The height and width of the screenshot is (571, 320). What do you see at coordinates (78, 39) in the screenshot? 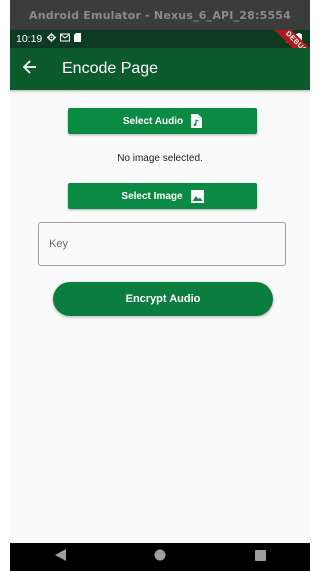
I see `sd-card-icon` at bounding box center [78, 39].